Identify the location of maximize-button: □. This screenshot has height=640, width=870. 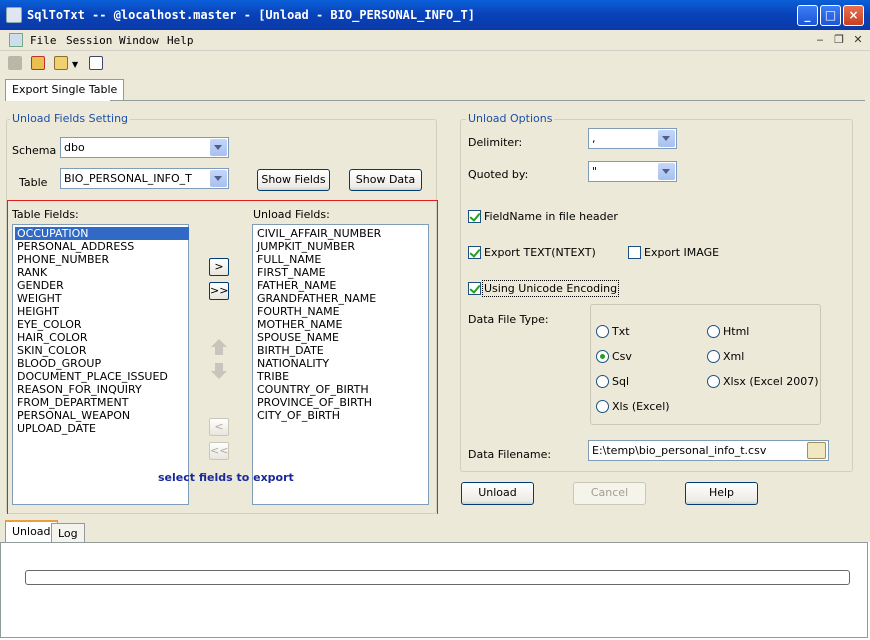
(830, 15).